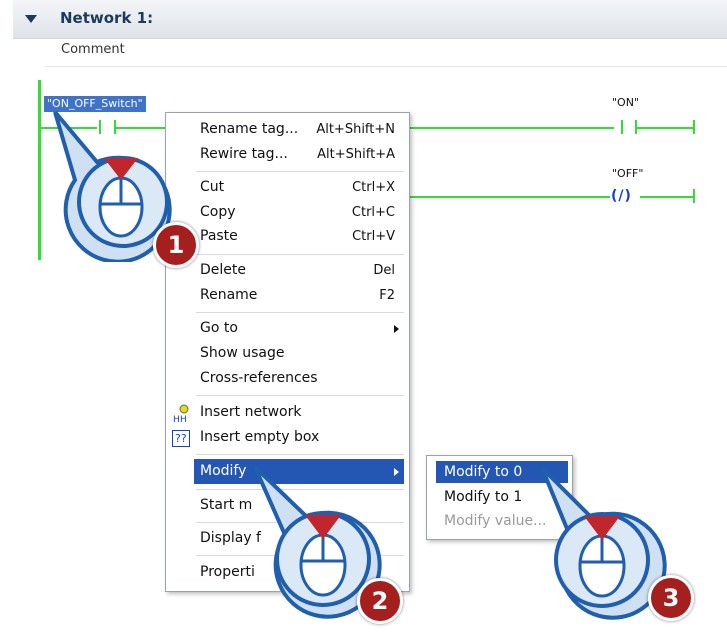 The height and width of the screenshot is (644, 727). I want to click on shortcut-copy: Ctrl+C, so click(373, 212).